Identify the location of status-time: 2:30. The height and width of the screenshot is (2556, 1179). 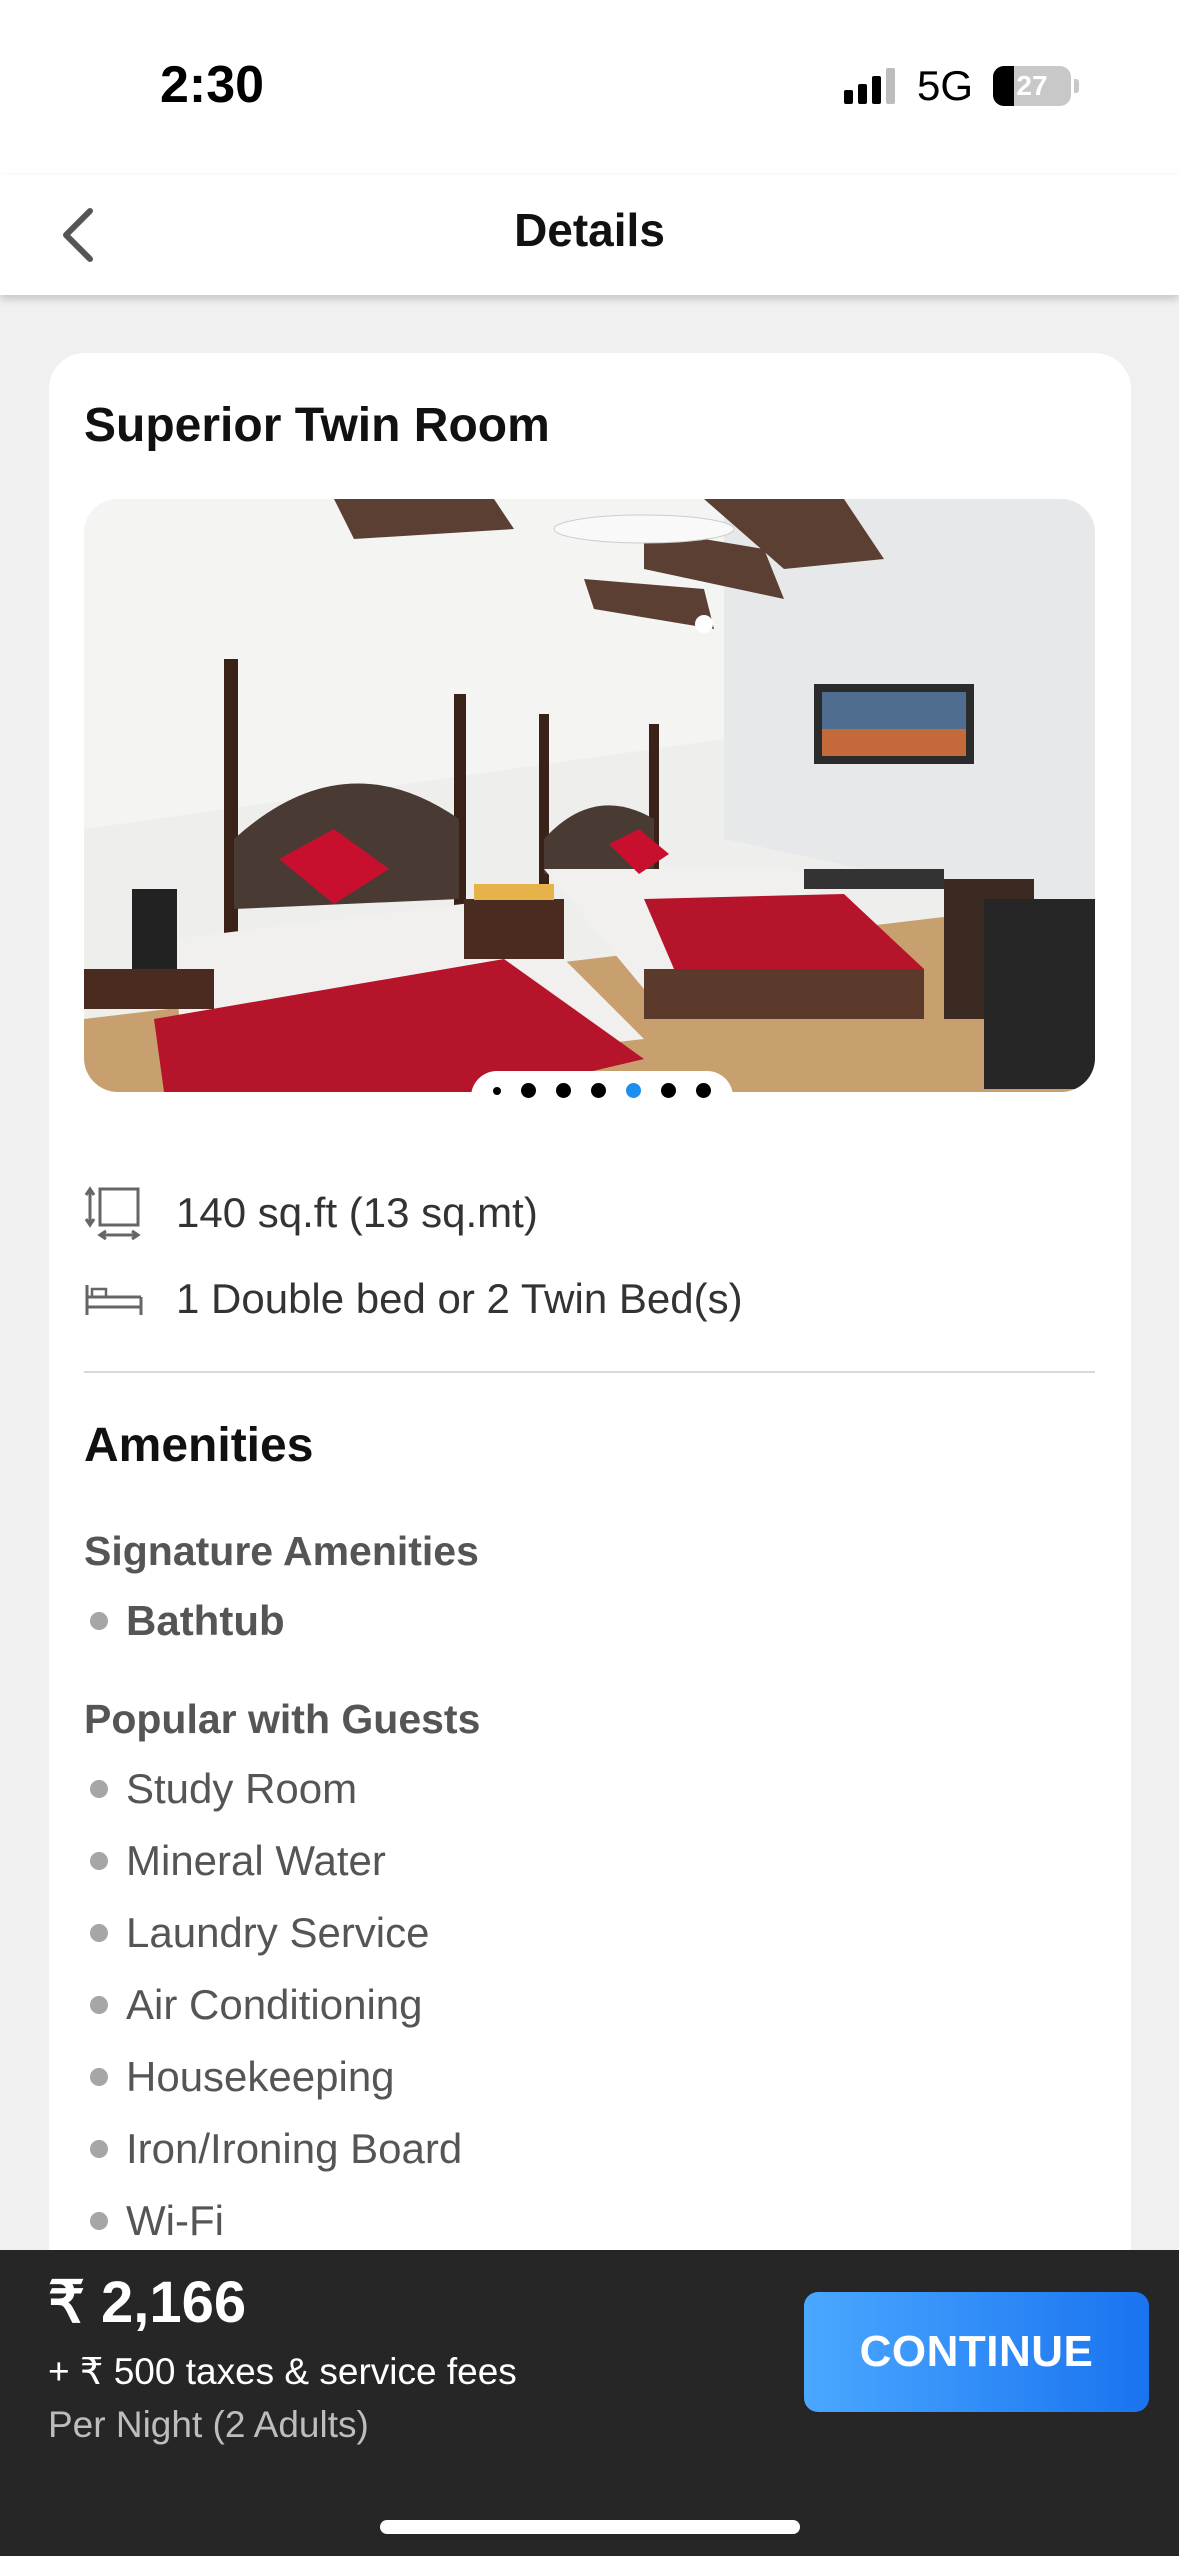
(212, 85).